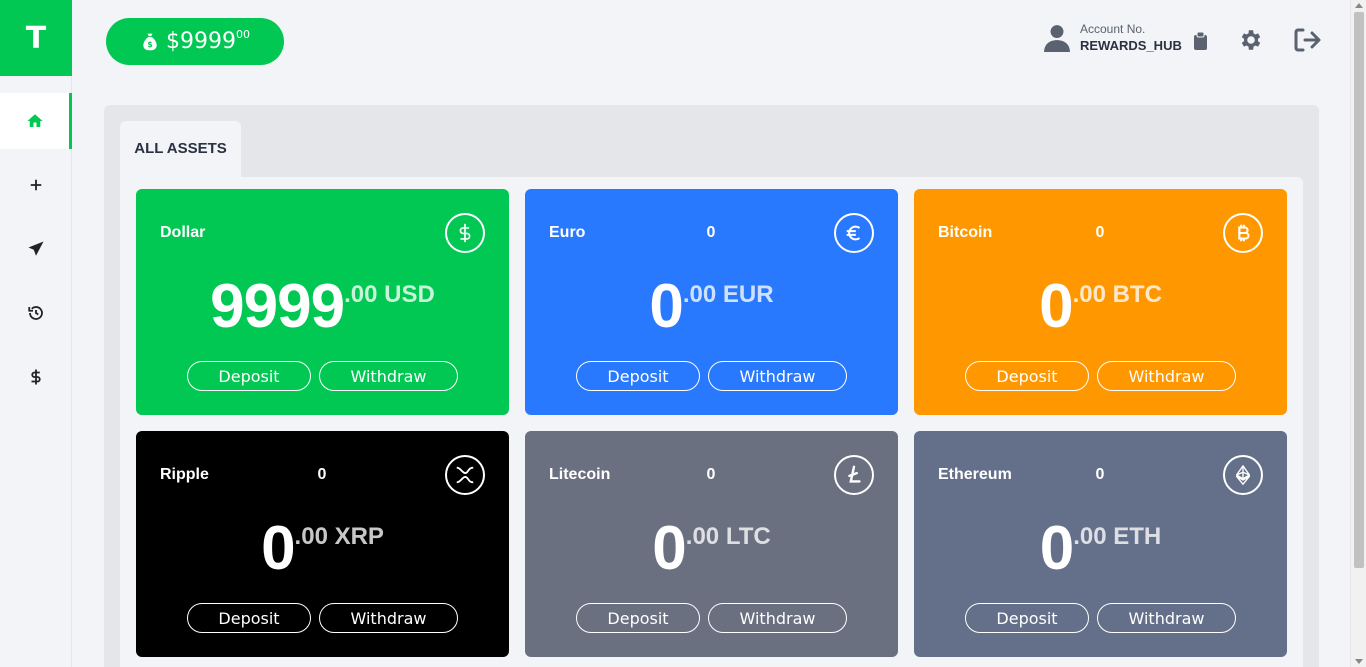 This screenshot has width=1366, height=667. I want to click on asset-card-euro: Euro 0 0.00 EUR Deposit Withdraw, so click(711, 302).